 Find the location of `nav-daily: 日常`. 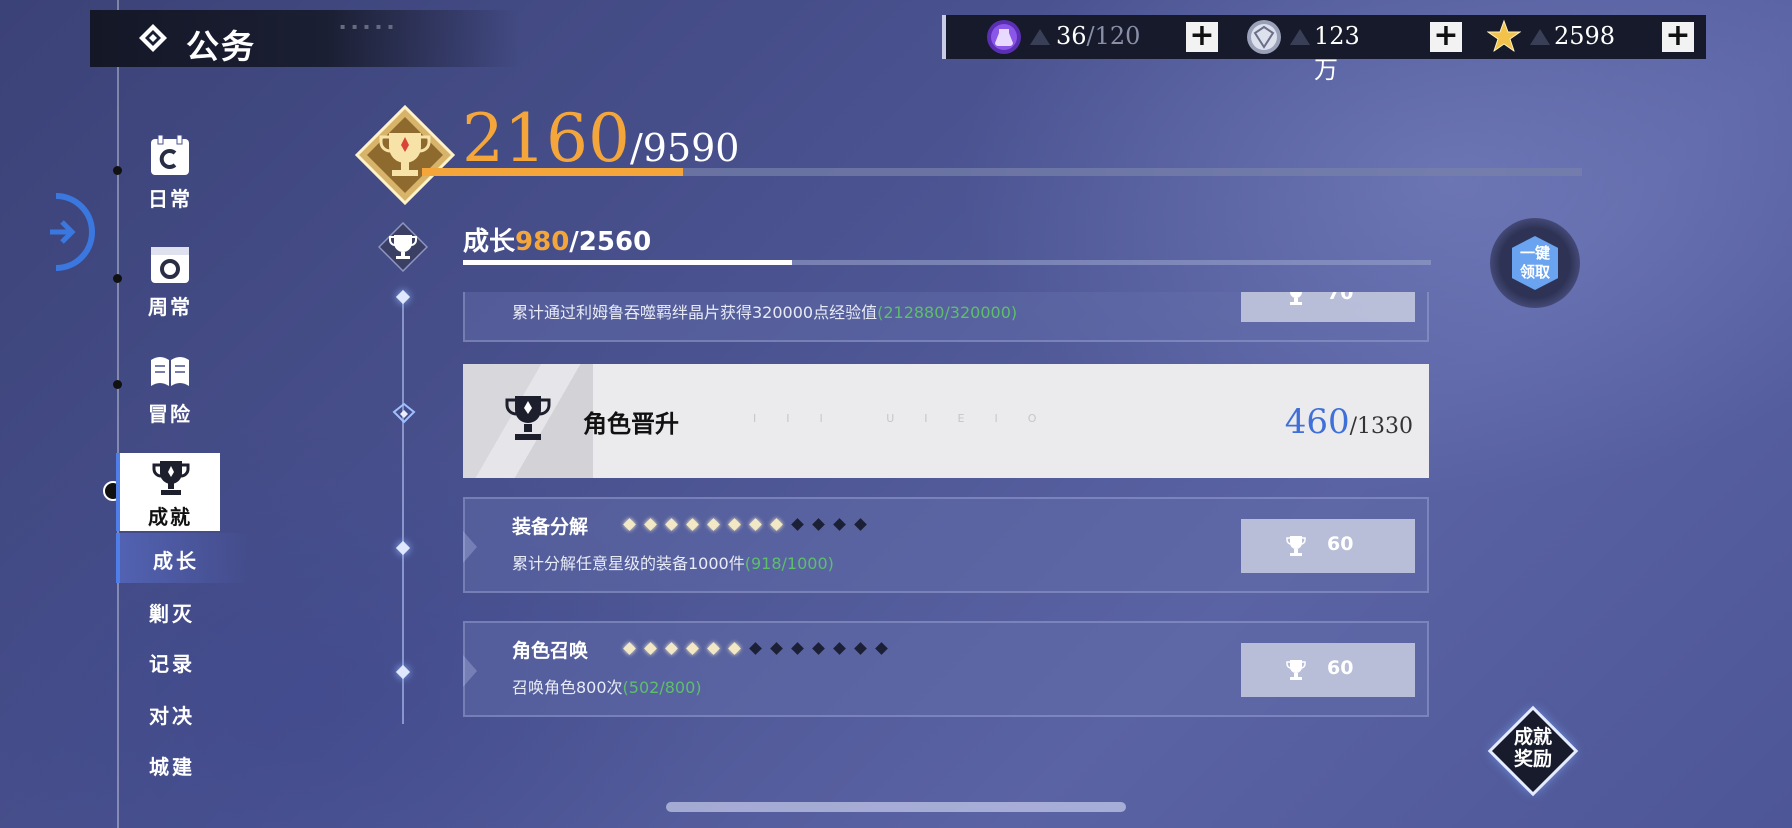

nav-daily: 日常 is located at coordinates (170, 173).